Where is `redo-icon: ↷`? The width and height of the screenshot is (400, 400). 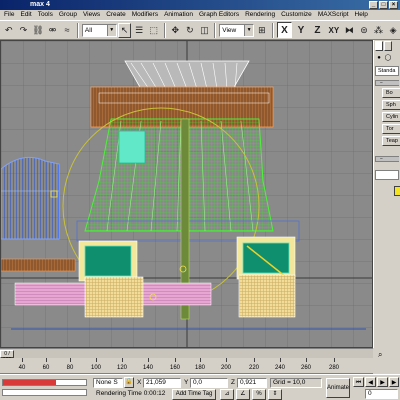
redo-icon: ↷ is located at coordinates (24, 30).